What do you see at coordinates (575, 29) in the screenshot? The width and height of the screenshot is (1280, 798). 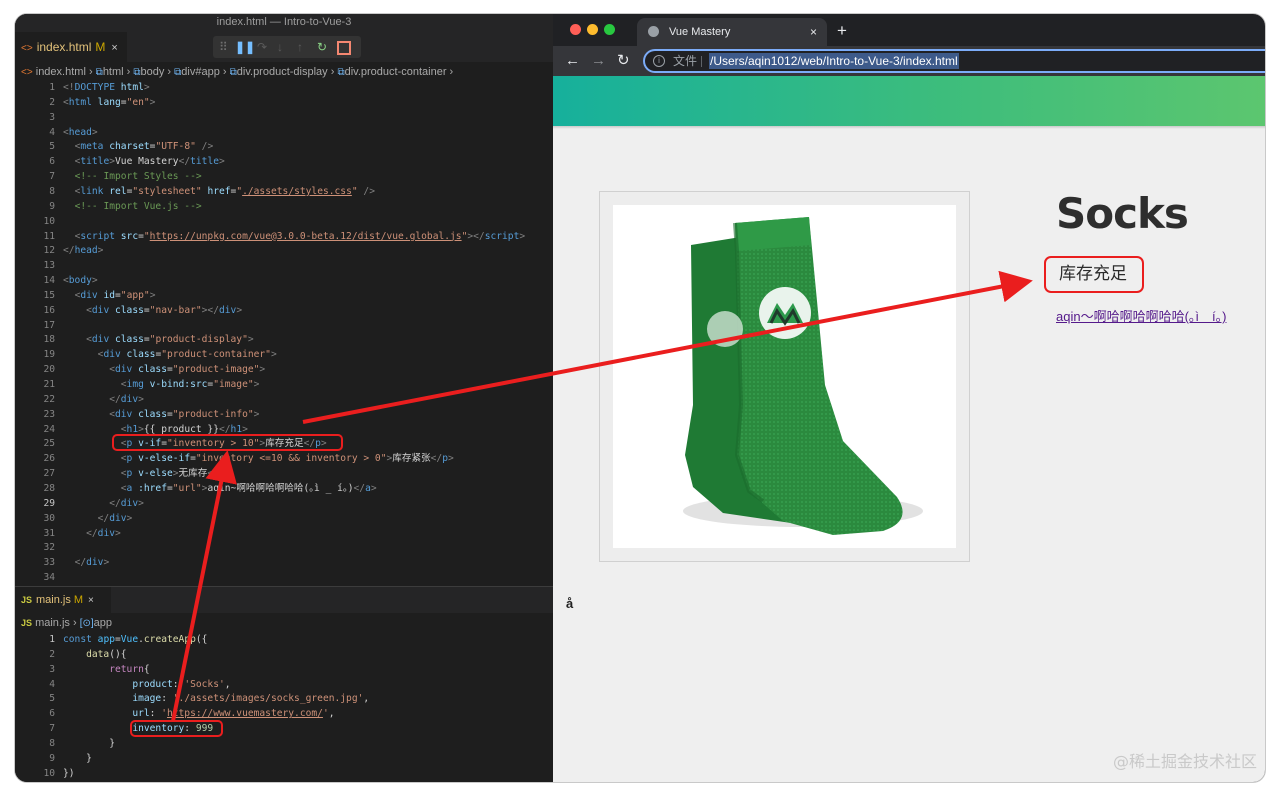 I see `close-window-button` at bounding box center [575, 29].